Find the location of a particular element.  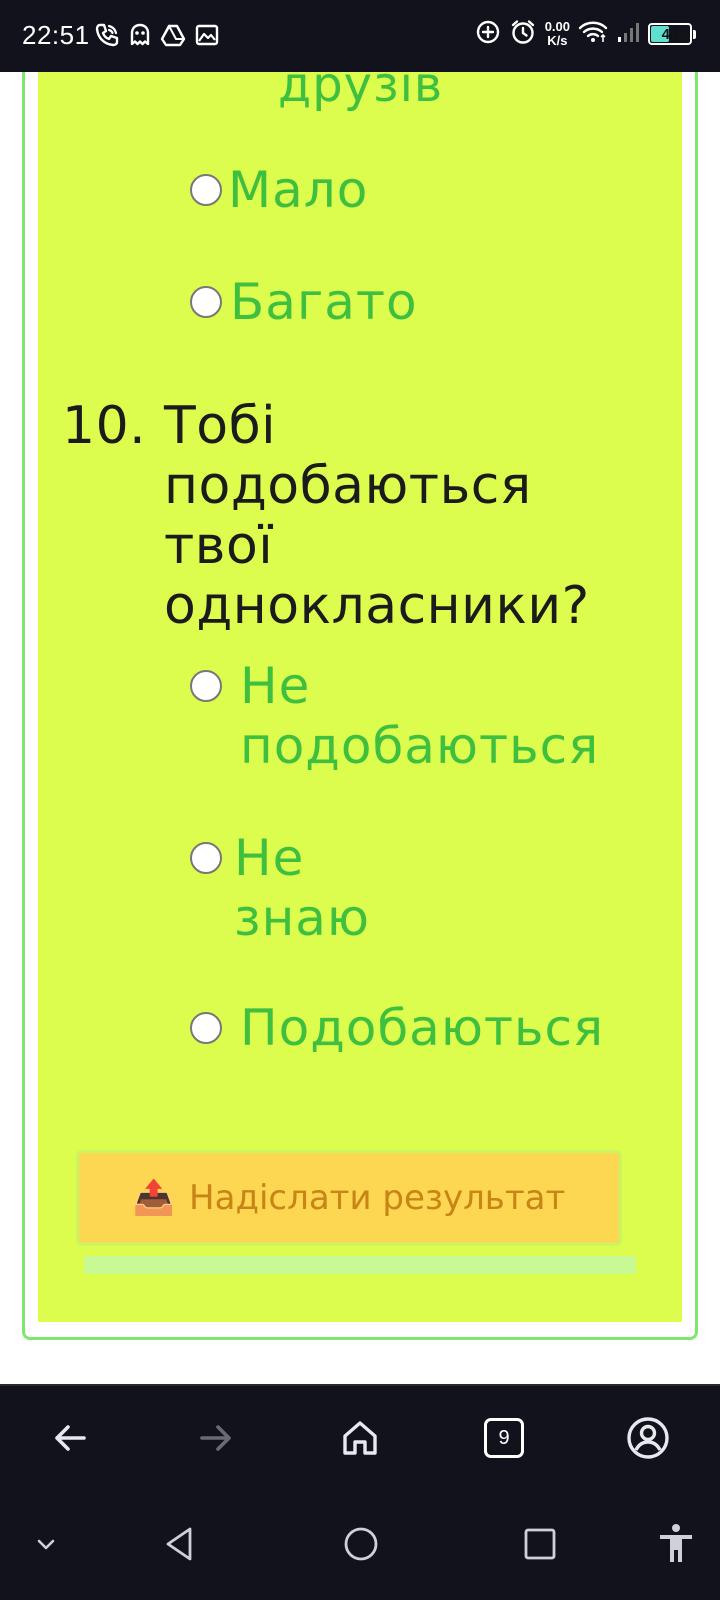

system-status-icons: 0.00 K/s 44 is located at coordinates (585, 34).